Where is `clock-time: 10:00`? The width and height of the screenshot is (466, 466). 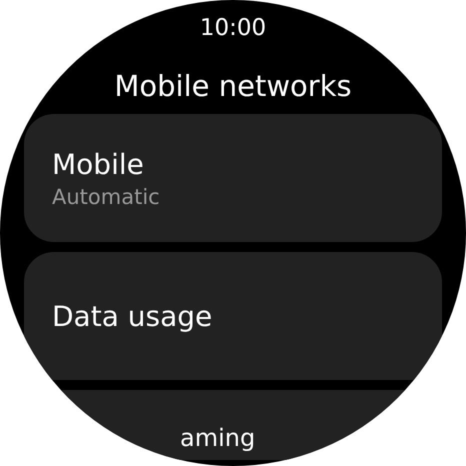 clock-time: 10:00 is located at coordinates (233, 28).